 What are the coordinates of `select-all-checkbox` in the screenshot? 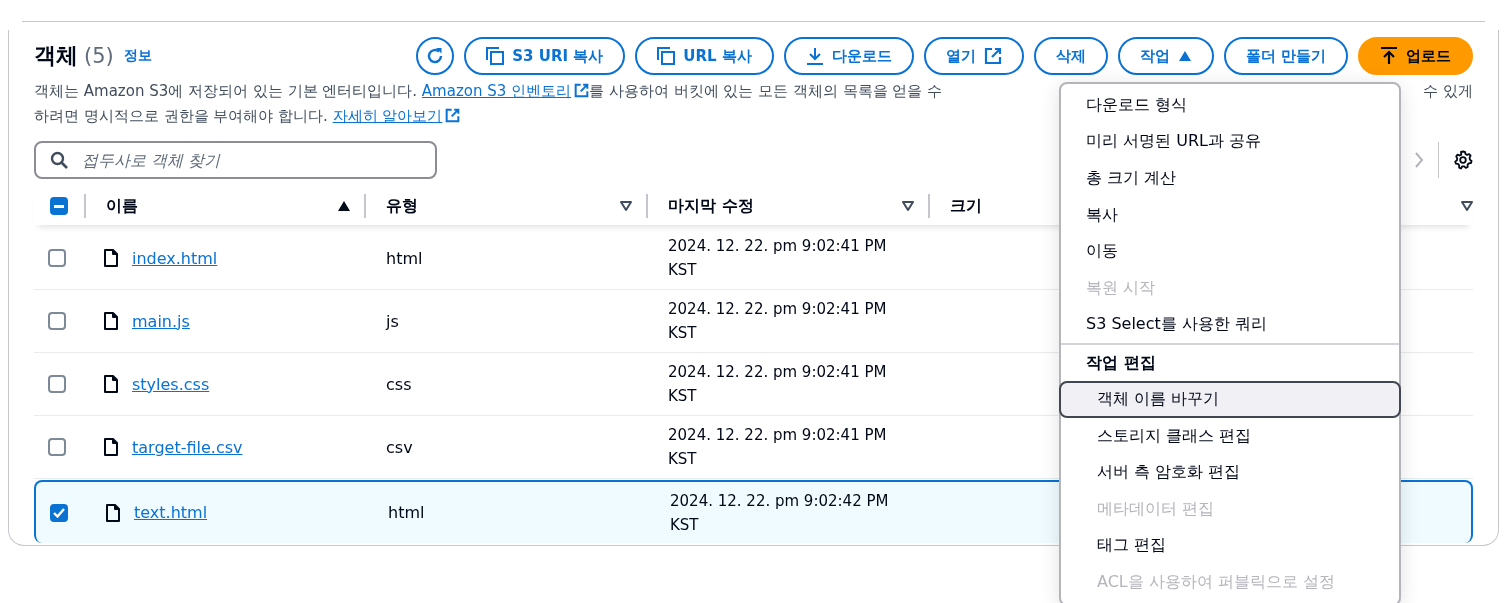 It's located at (59, 206).